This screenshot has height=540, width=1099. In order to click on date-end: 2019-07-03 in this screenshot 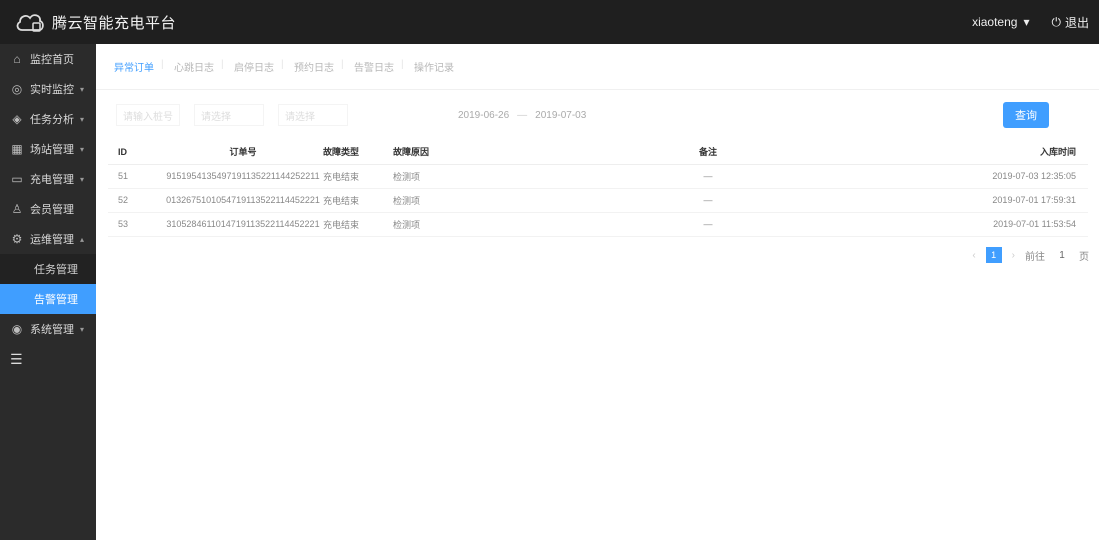, I will do `click(560, 115)`.